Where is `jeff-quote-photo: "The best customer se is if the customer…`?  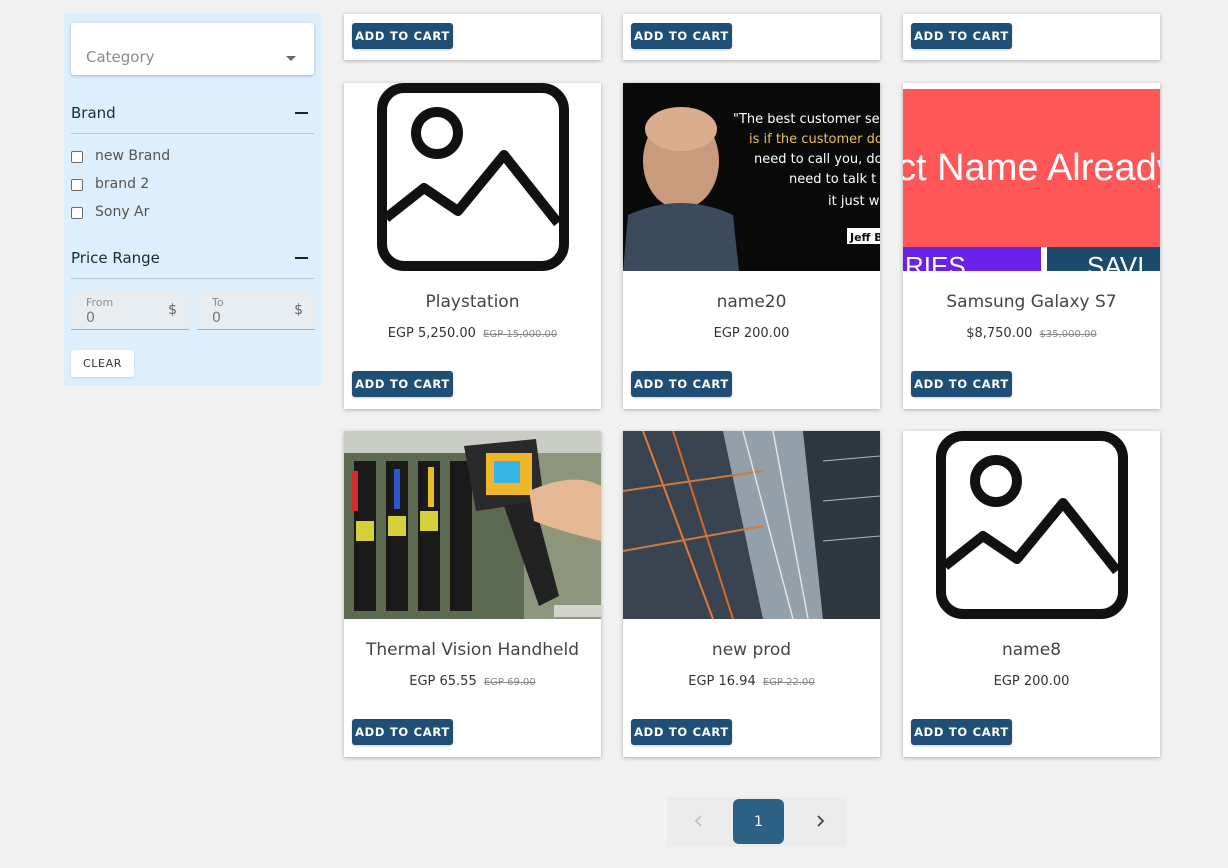 jeff-quote-photo: "The best customer se is if the customer… is located at coordinates (751, 177).